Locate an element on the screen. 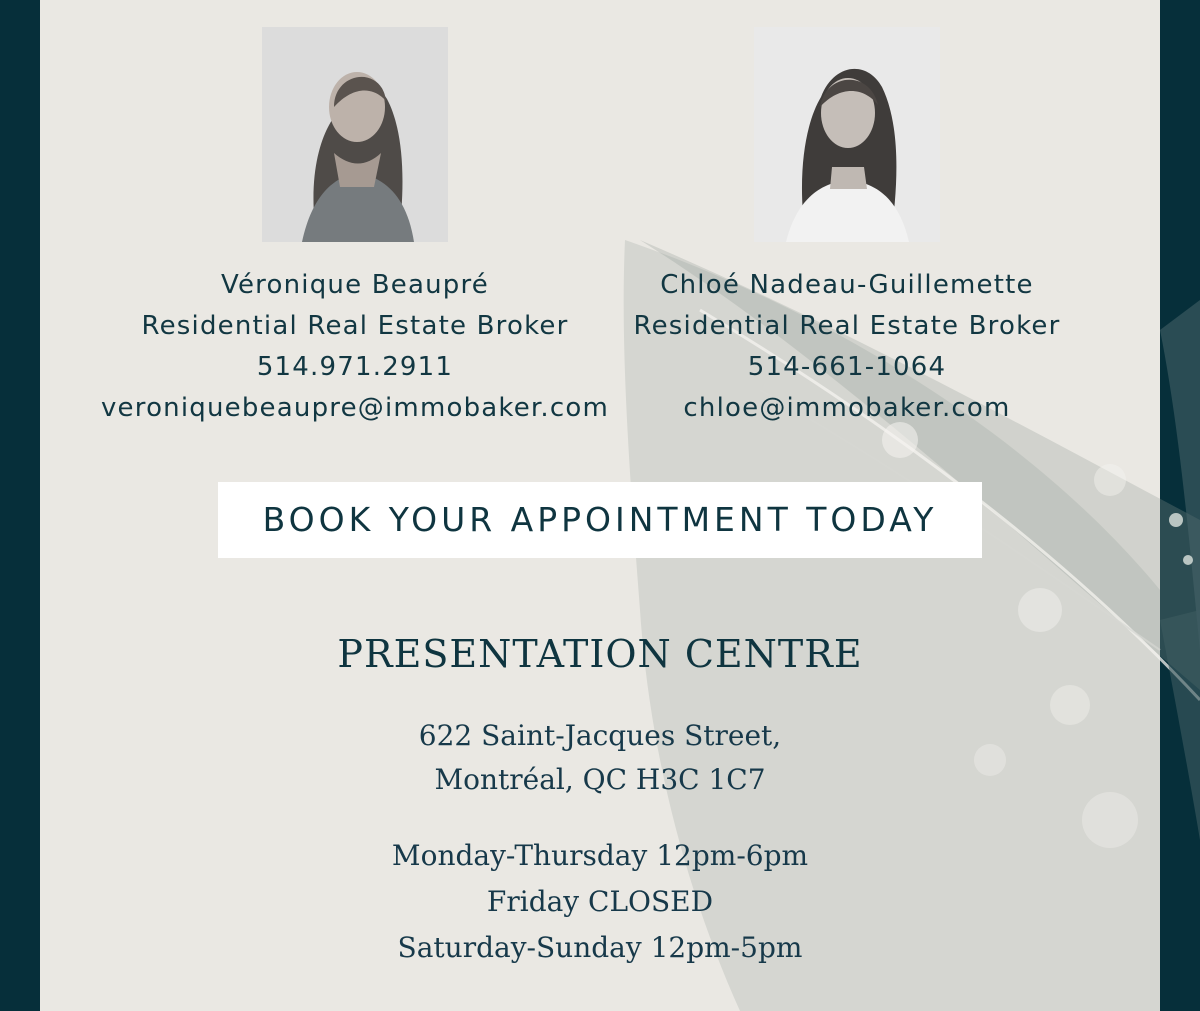  hours-line: Monday-Thursday 12pm-6pm is located at coordinates (600, 855).